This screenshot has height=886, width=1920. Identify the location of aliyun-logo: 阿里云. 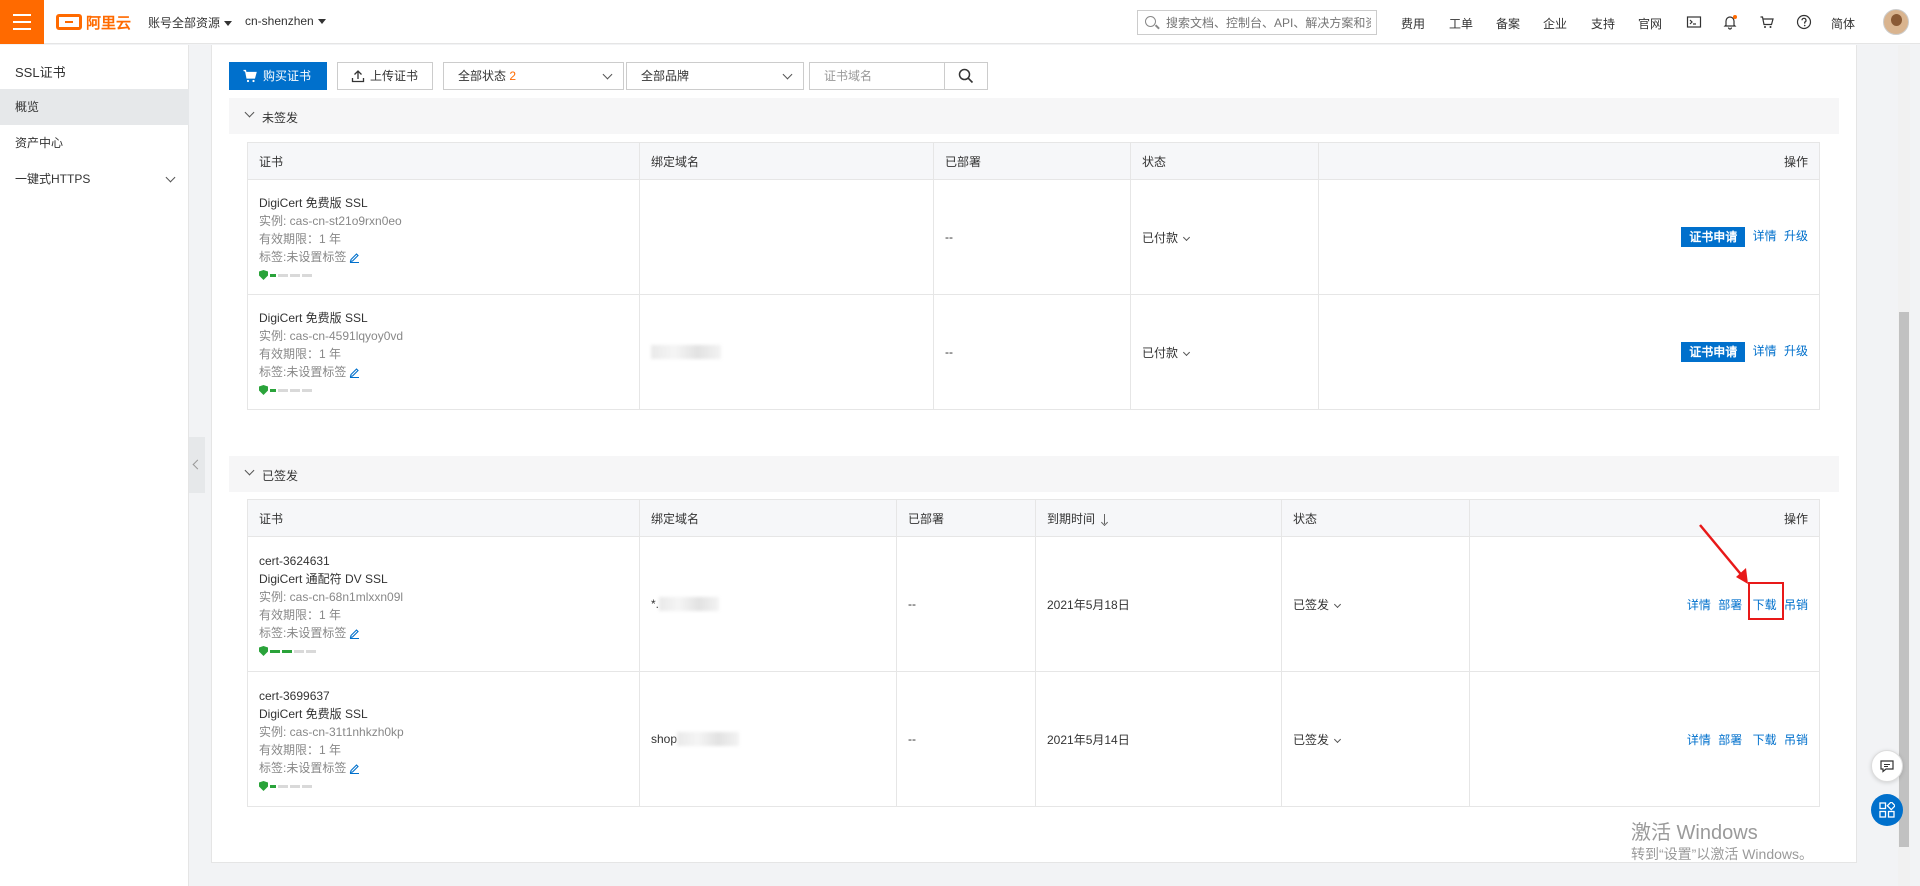
(93, 22).